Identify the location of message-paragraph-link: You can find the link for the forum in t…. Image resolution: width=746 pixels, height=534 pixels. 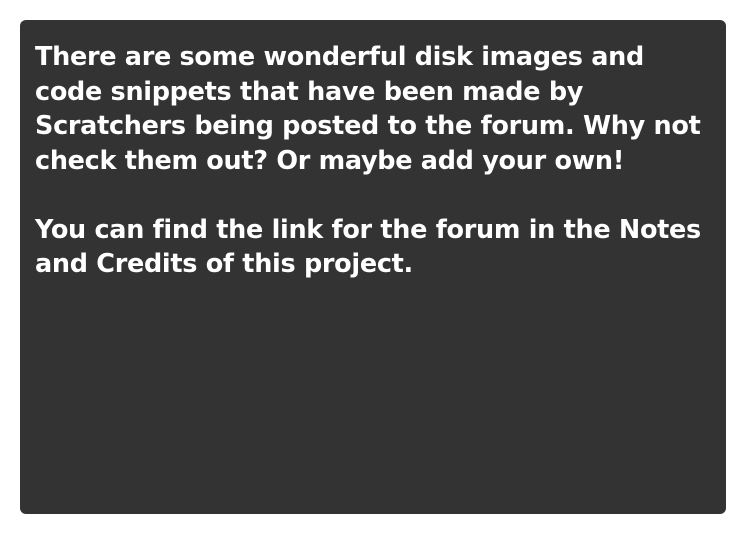
(368, 247).